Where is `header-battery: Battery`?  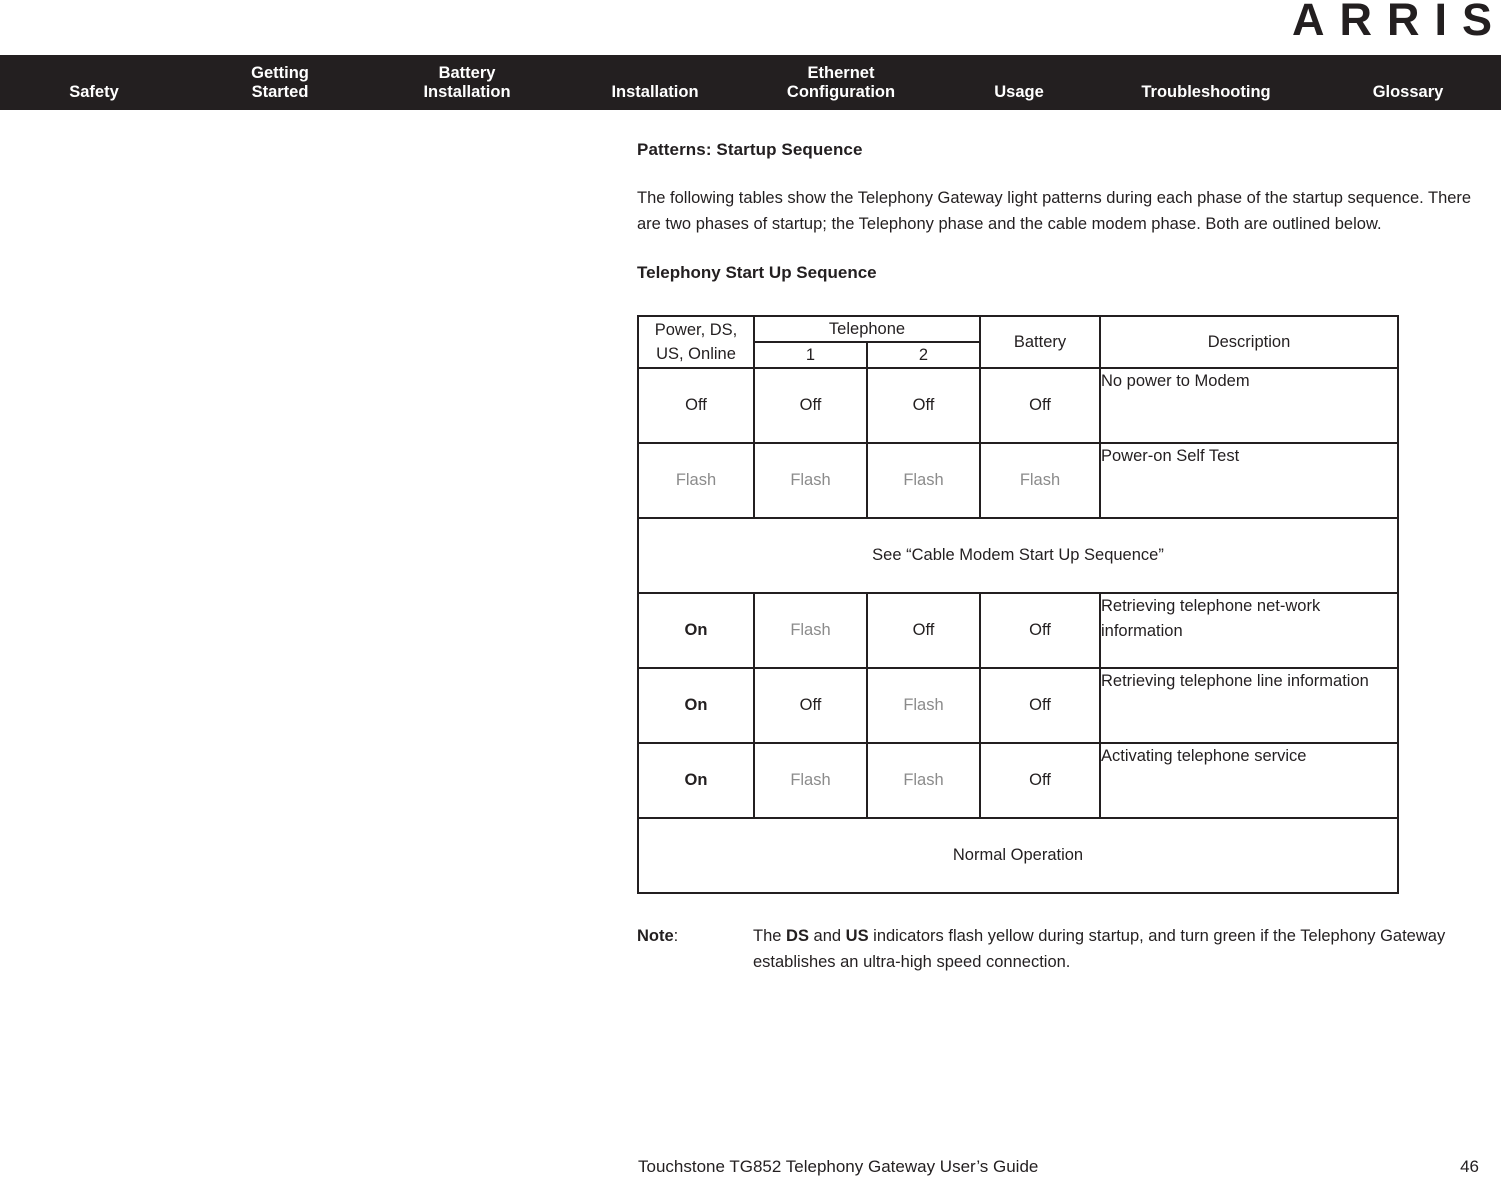 header-battery: Battery is located at coordinates (1040, 342).